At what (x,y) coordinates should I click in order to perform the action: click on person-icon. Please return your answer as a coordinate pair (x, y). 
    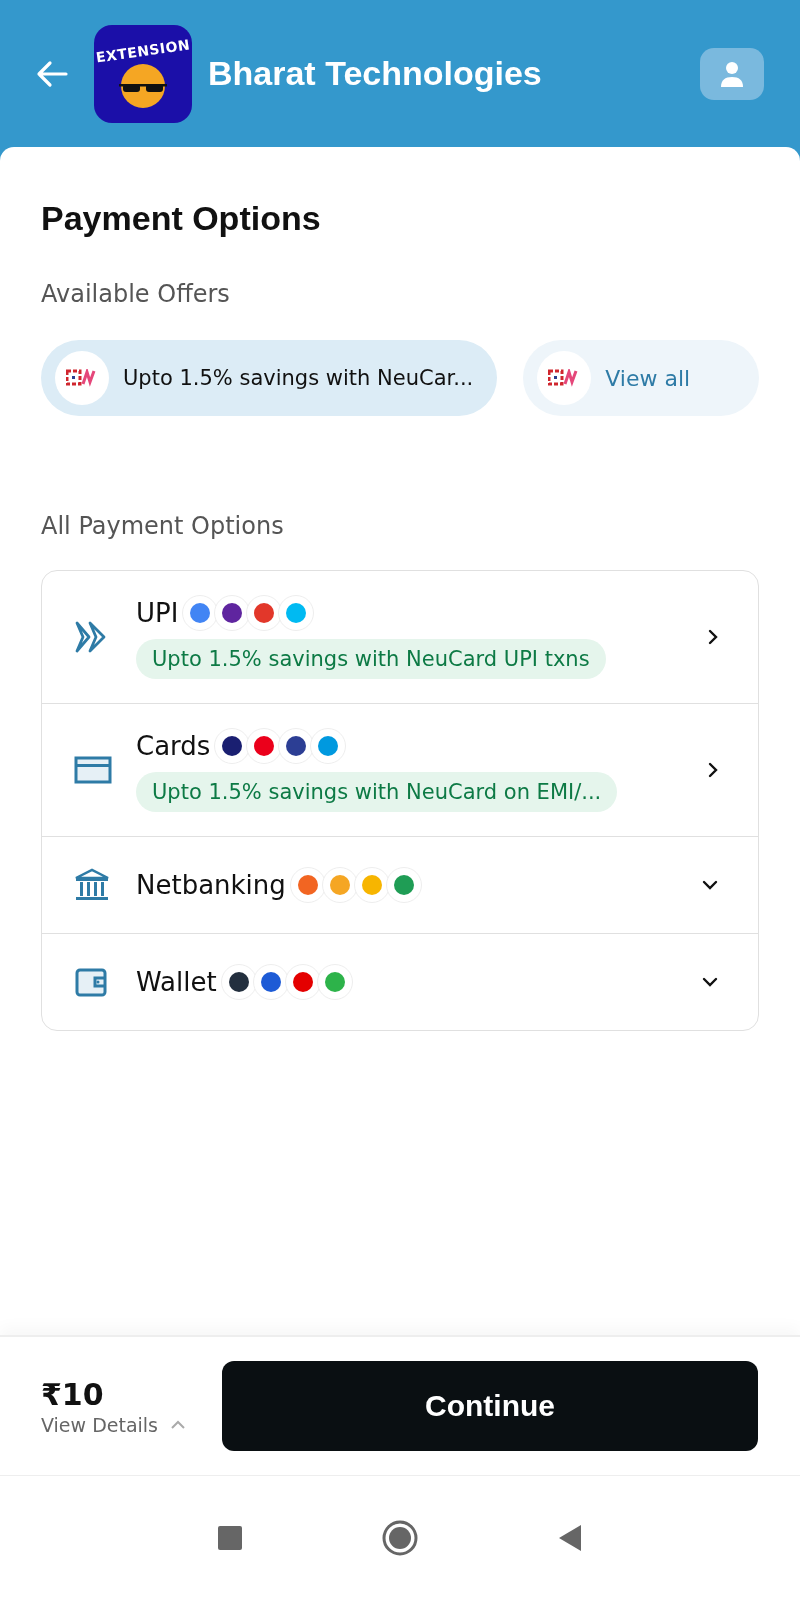
    Looking at the image, I should click on (732, 73).